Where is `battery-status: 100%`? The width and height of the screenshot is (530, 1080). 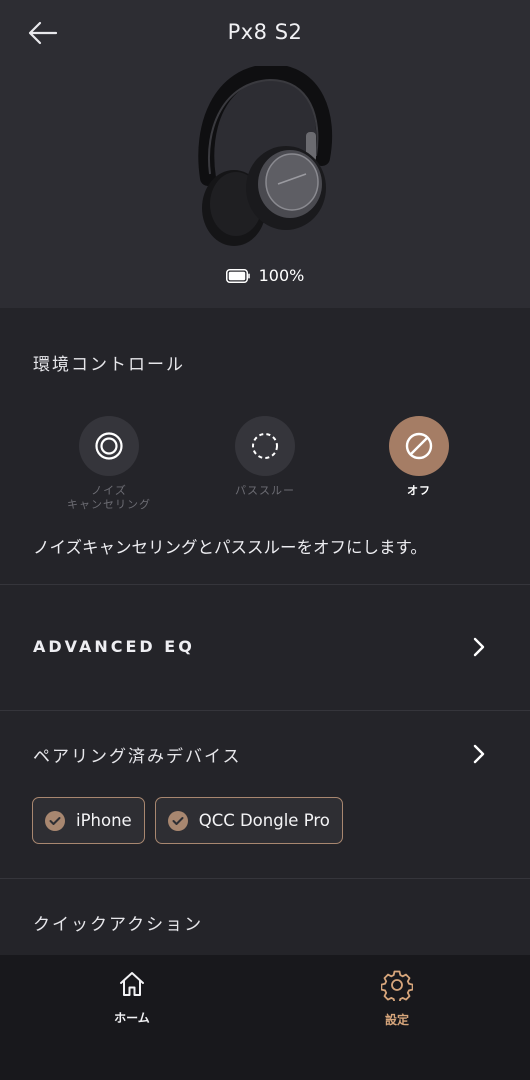
battery-status: 100% is located at coordinates (265, 275).